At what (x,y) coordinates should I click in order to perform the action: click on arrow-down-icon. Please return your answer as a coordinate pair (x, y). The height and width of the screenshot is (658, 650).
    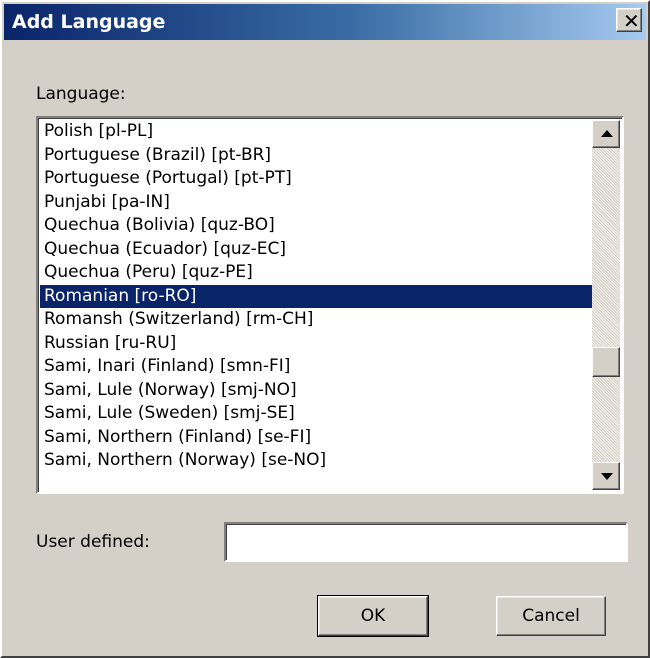
    Looking at the image, I should click on (607, 476).